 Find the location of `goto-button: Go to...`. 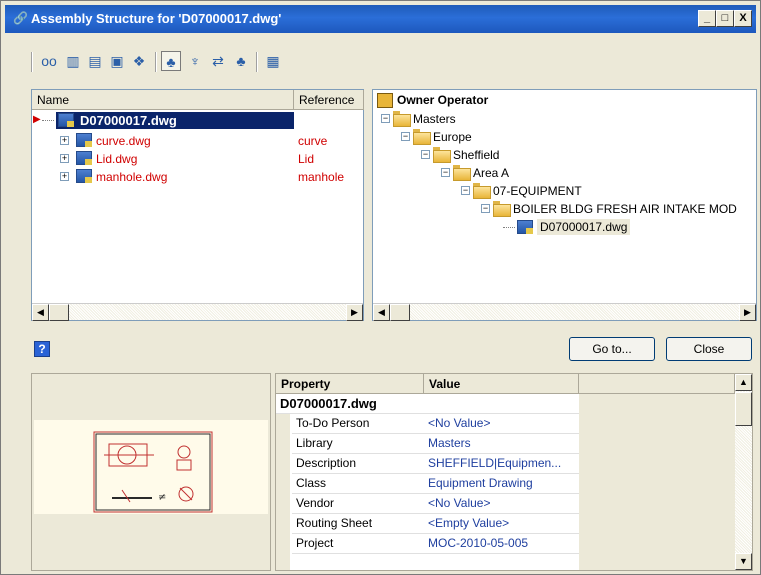

goto-button: Go to... is located at coordinates (612, 349).